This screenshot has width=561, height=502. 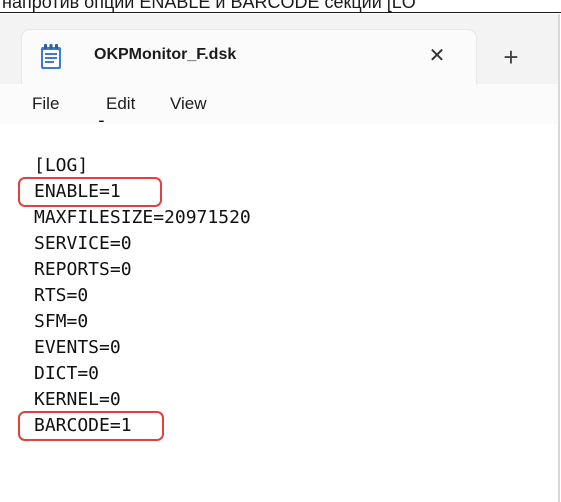 What do you see at coordinates (83, 243) in the screenshot?
I see `editor-line: SERVICE=0` at bounding box center [83, 243].